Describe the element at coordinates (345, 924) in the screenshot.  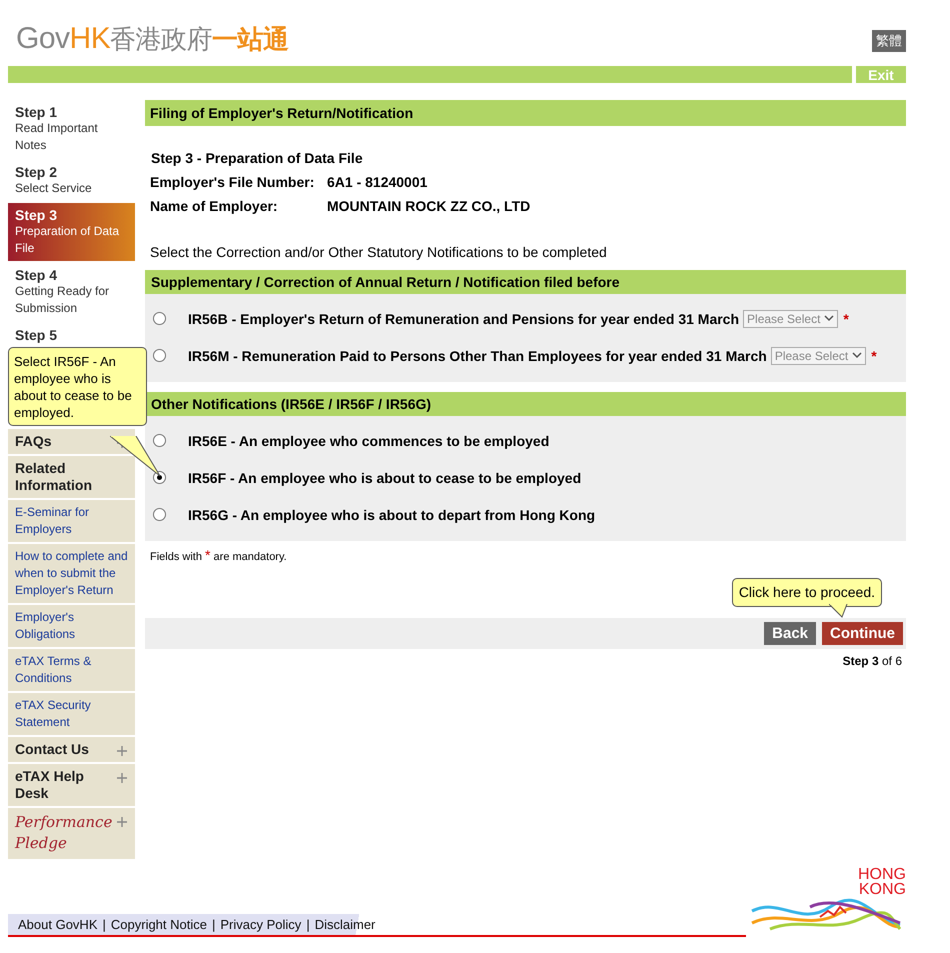
I see `footer-link: Disclaimer` at that location.